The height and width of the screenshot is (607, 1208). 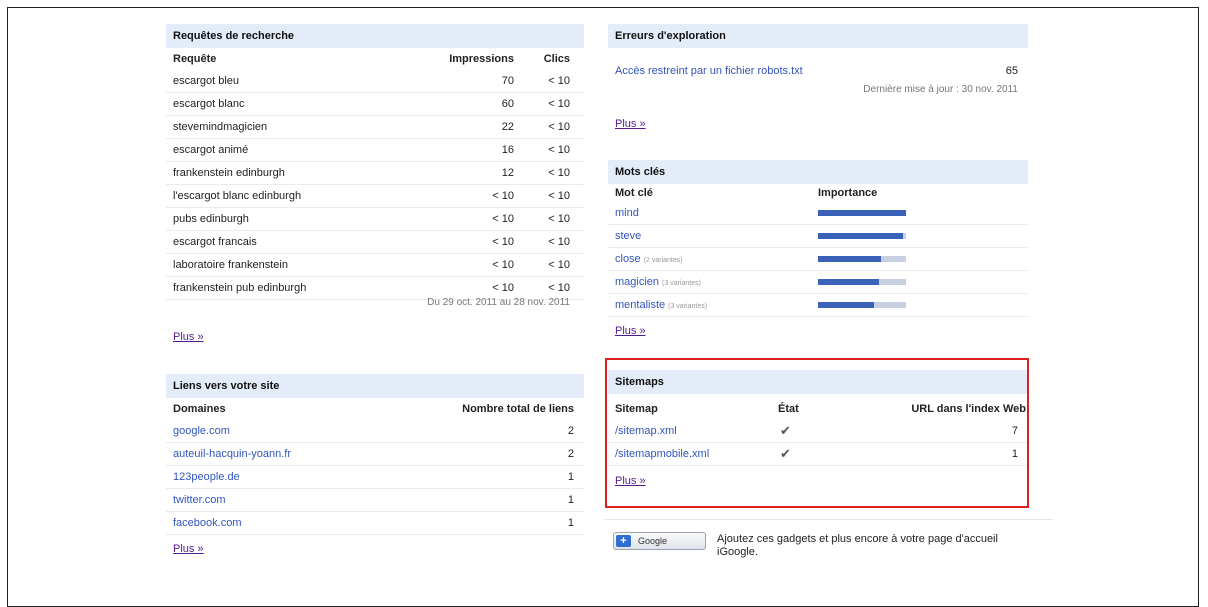 What do you see at coordinates (237, 196) in the screenshot?
I see `query-text: l'escargot blanc edinburgh` at bounding box center [237, 196].